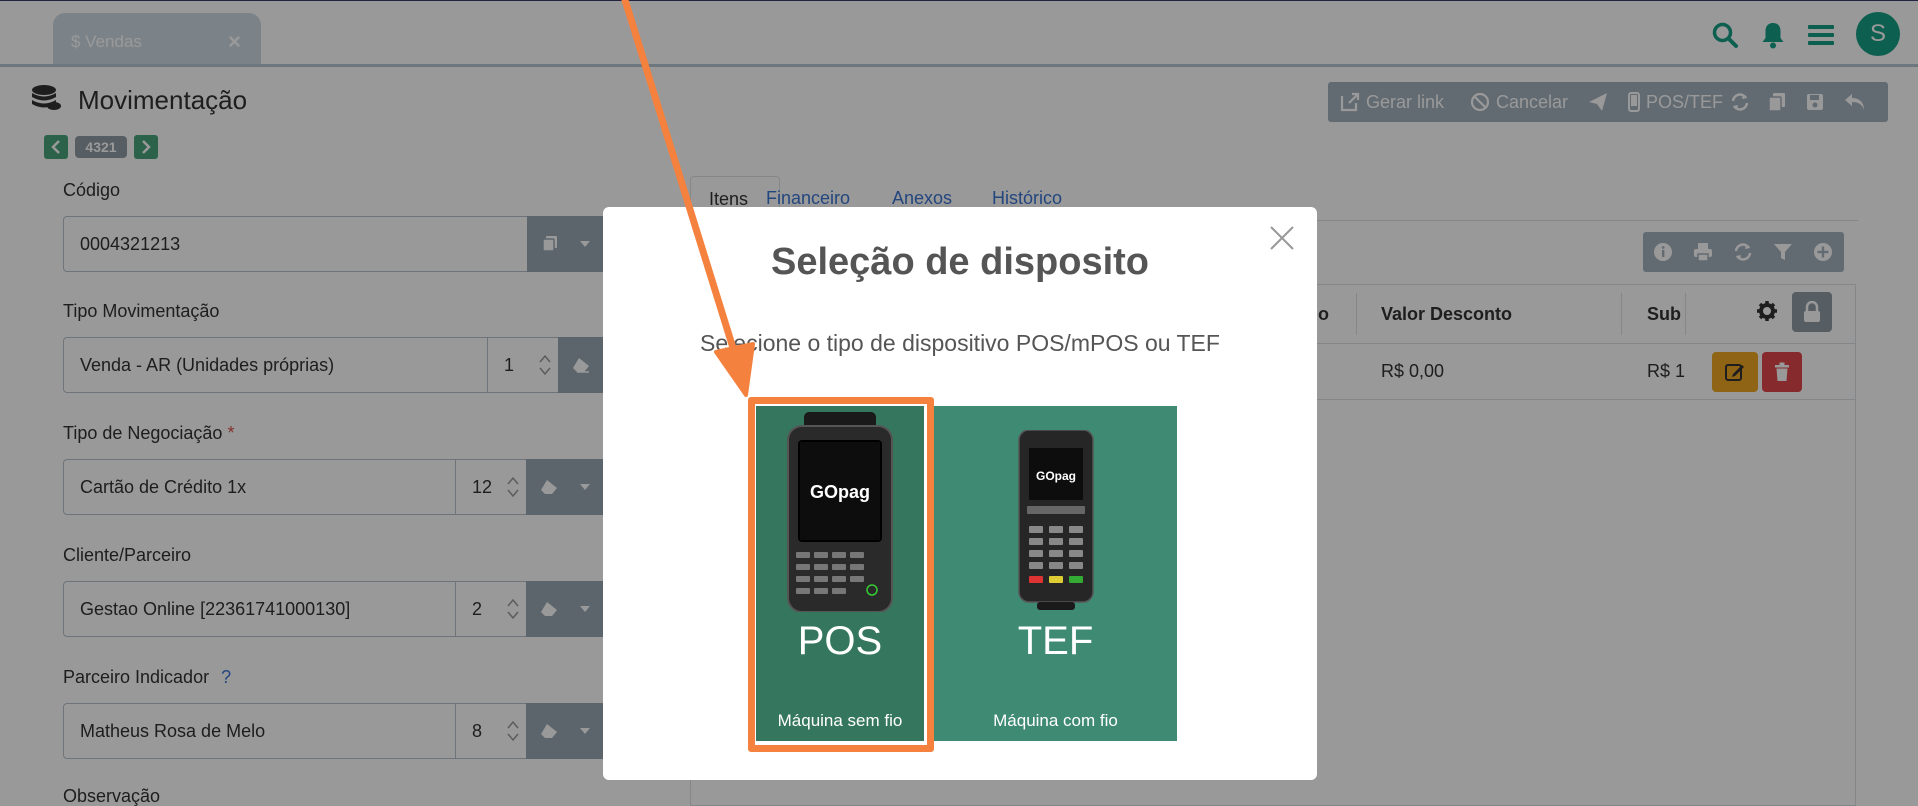 The width and height of the screenshot is (1918, 806). What do you see at coordinates (1055, 720) in the screenshot?
I see `tef-option-caption: Máquina com fio` at bounding box center [1055, 720].